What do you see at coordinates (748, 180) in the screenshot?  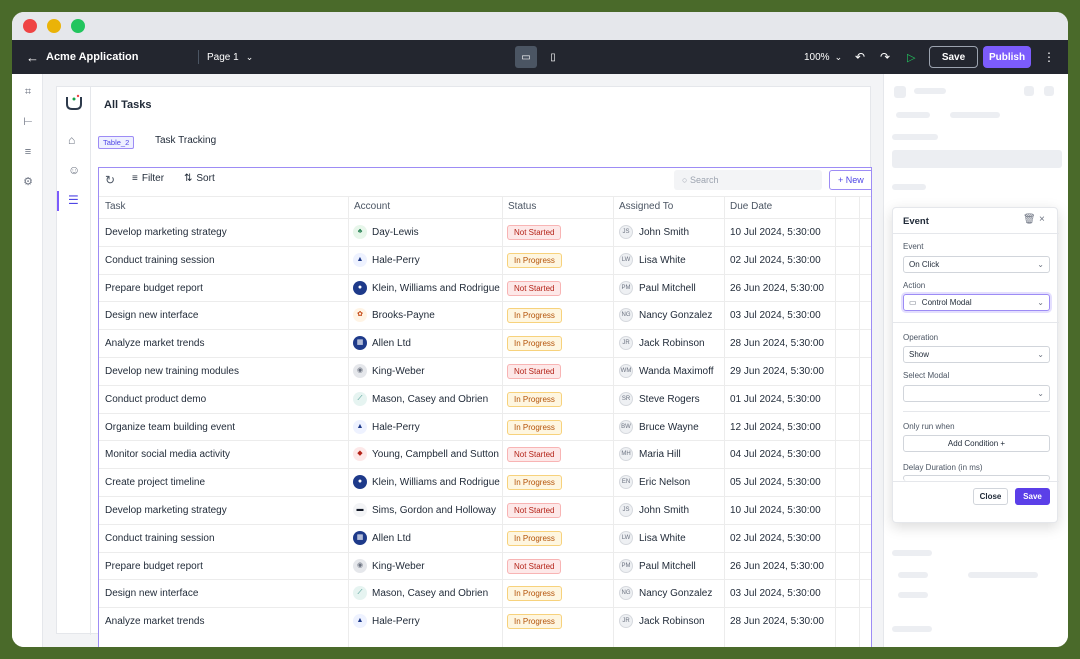 I see `search-input: ○ Search` at bounding box center [748, 180].